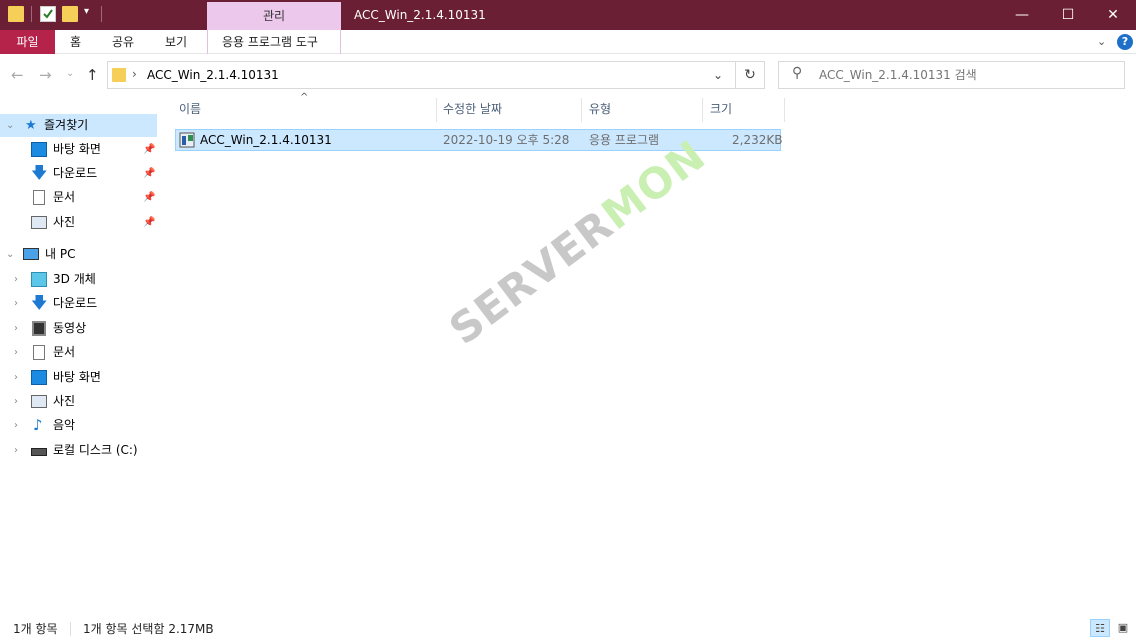 The width and height of the screenshot is (1136, 640). What do you see at coordinates (1101, 42) in the screenshot?
I see `ribbon-expand-icon: ⌄` at bounding box center [1101, 42].